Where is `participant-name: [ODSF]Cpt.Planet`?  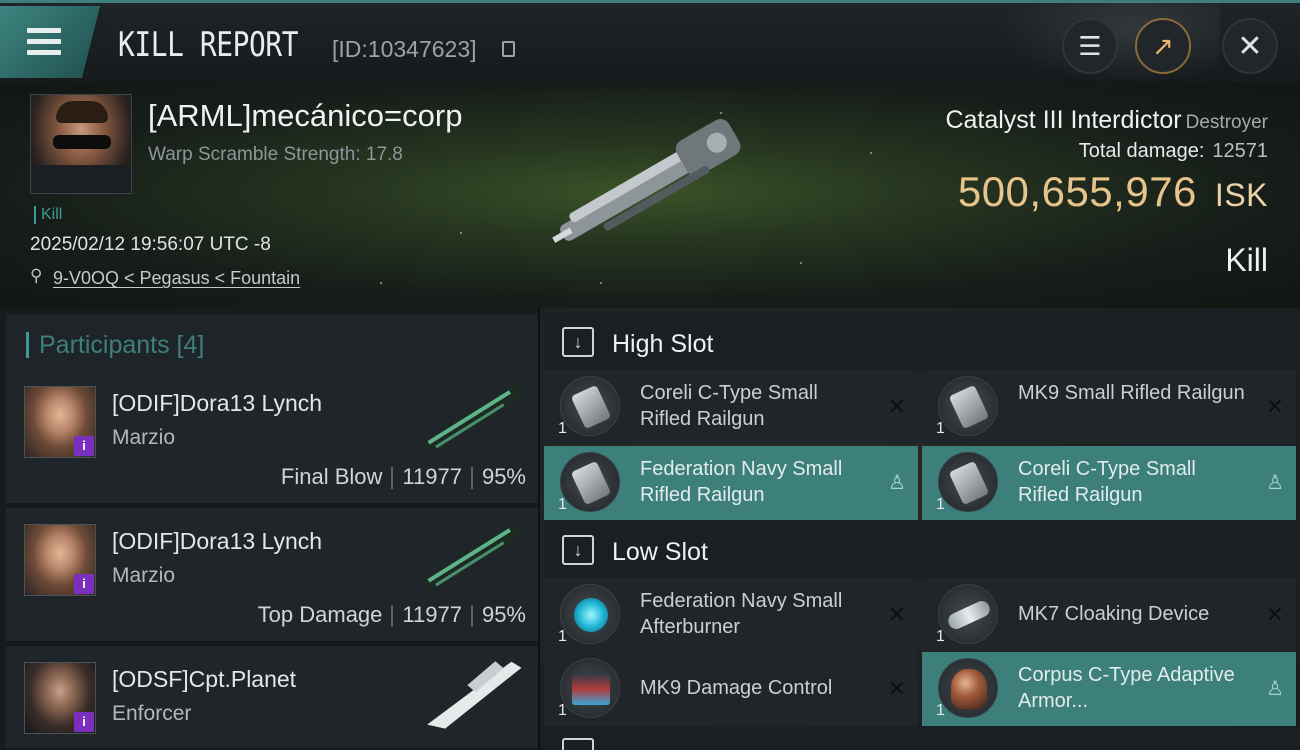
participant-name: [ODSF]Cpt.Planet is located at coordinates (204, 679).